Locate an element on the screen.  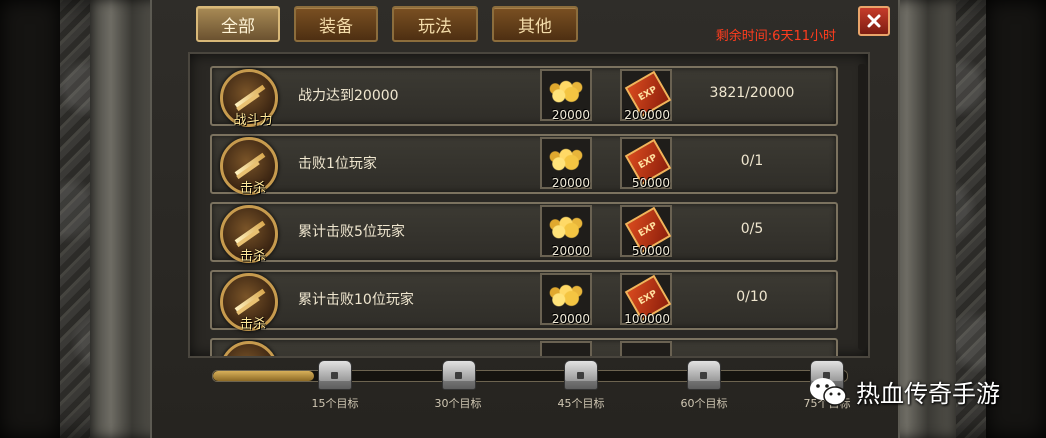
gold-reward is located at coordinates (566, 348).